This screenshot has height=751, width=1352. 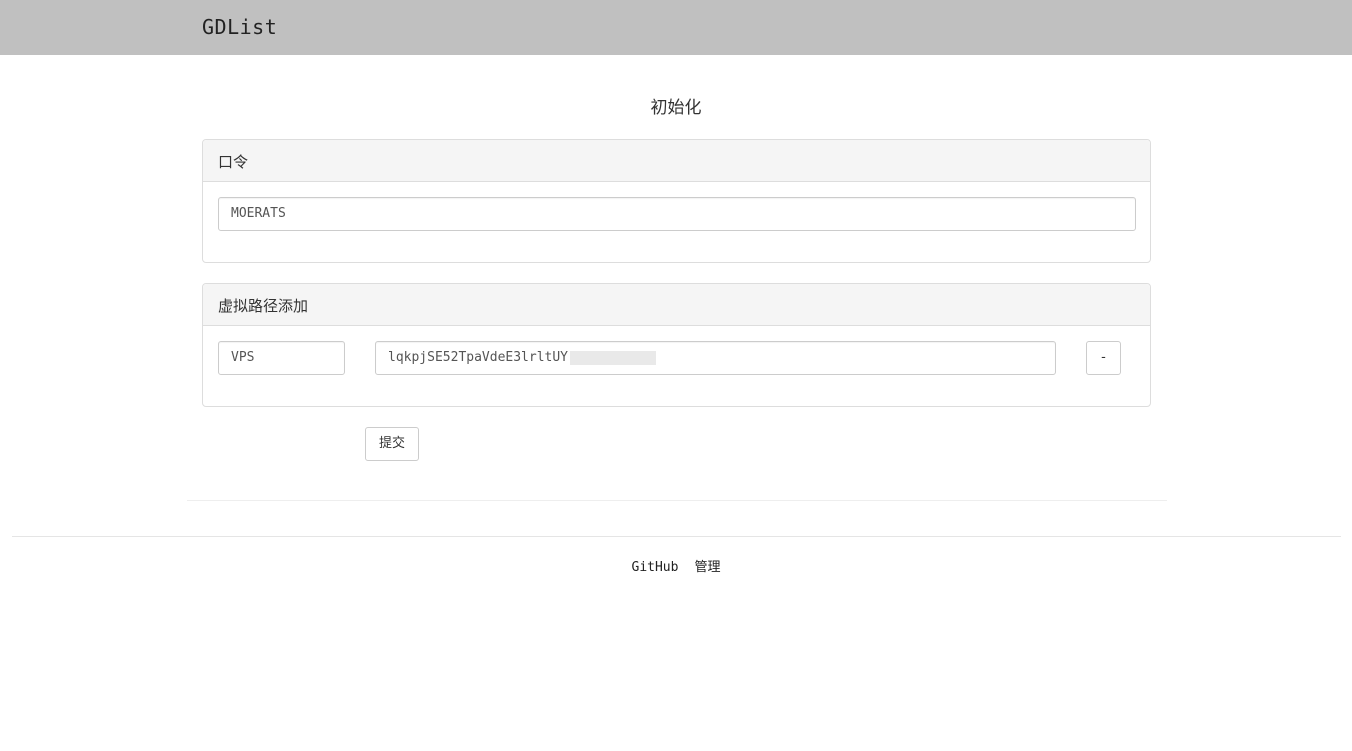 What do you see at coordinates (239, 27) in the screenshot?
I see `brand-logo-text: GDList` at bounding box center [239, 27].